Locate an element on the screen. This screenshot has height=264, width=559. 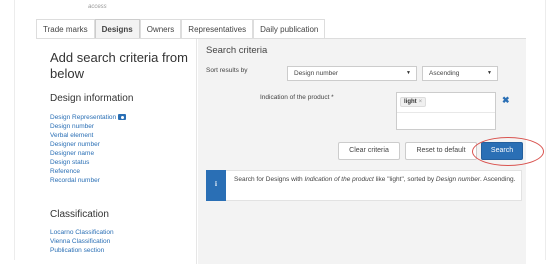
summary-prefix: Search for Designs with is located at coordinates (269, 179).